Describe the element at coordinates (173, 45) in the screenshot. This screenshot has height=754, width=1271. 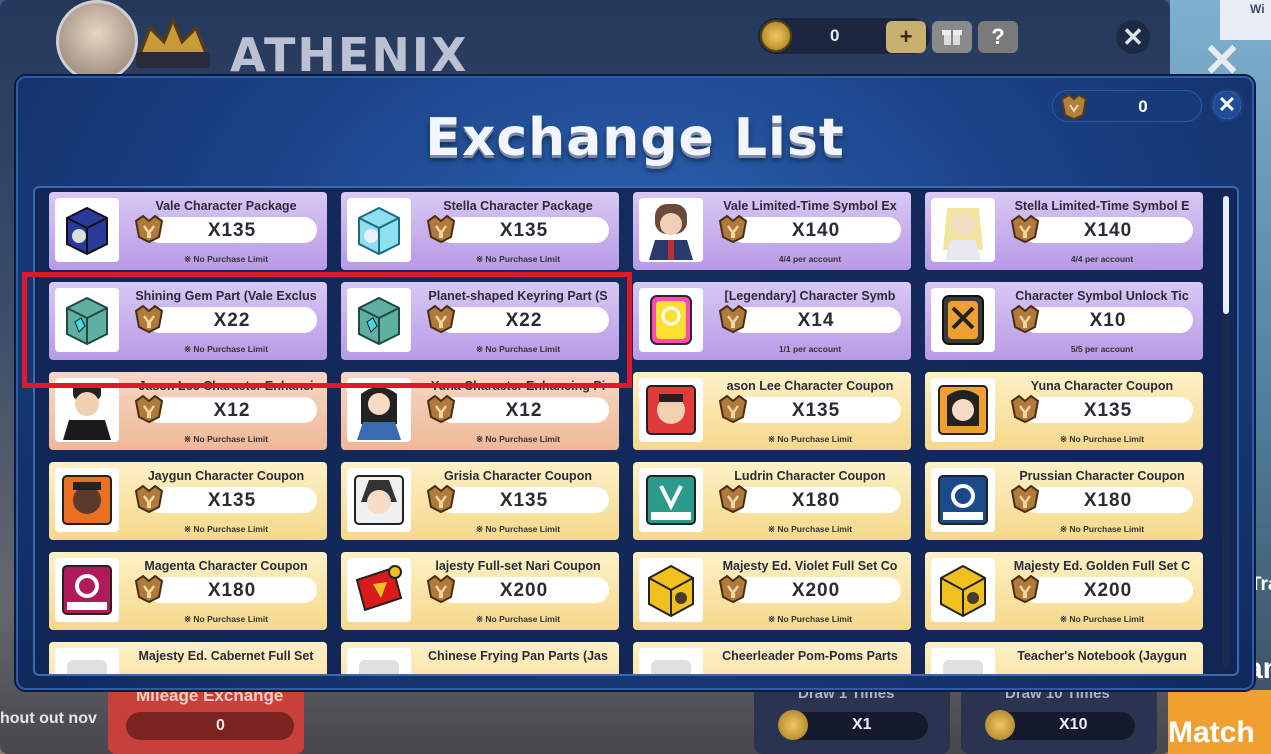
I see `athenix-badge-icon` at that location.